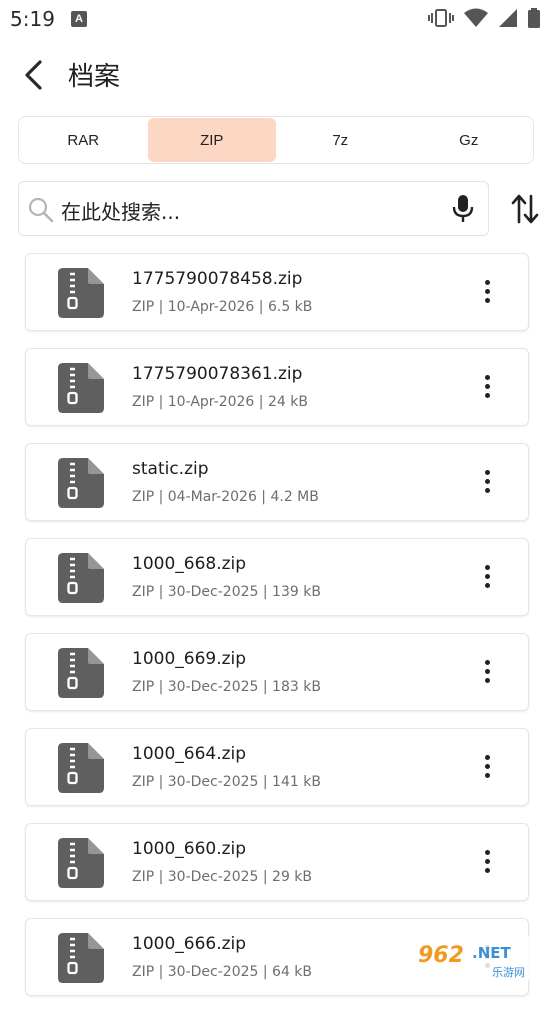 This screenshot has height=1013, width=554. What do you see at coordinates (189, 754) in the screenshot?
I see `file-name: 1000_664.zip` at bounding box center [189, 754].